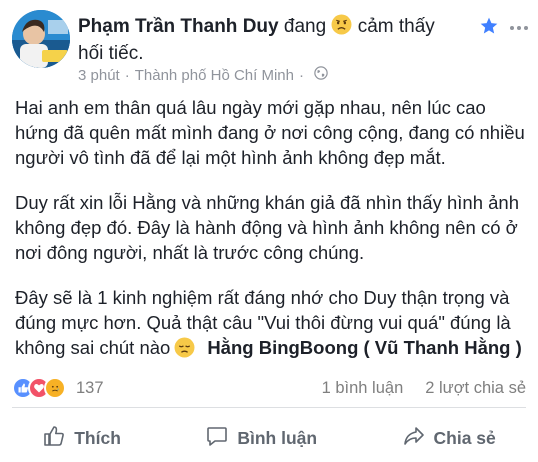  I want to click on author-name: Phạm Trần Thanh Duy, so click(178, 26).